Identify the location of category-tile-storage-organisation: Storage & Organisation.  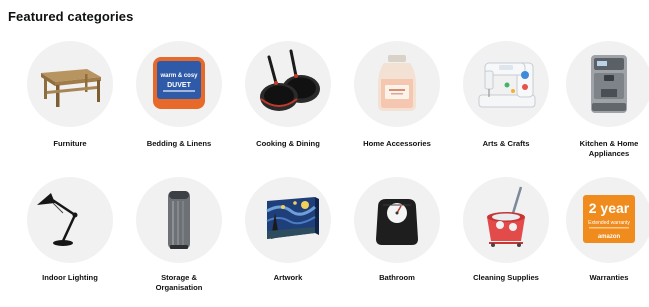
(169, 242).